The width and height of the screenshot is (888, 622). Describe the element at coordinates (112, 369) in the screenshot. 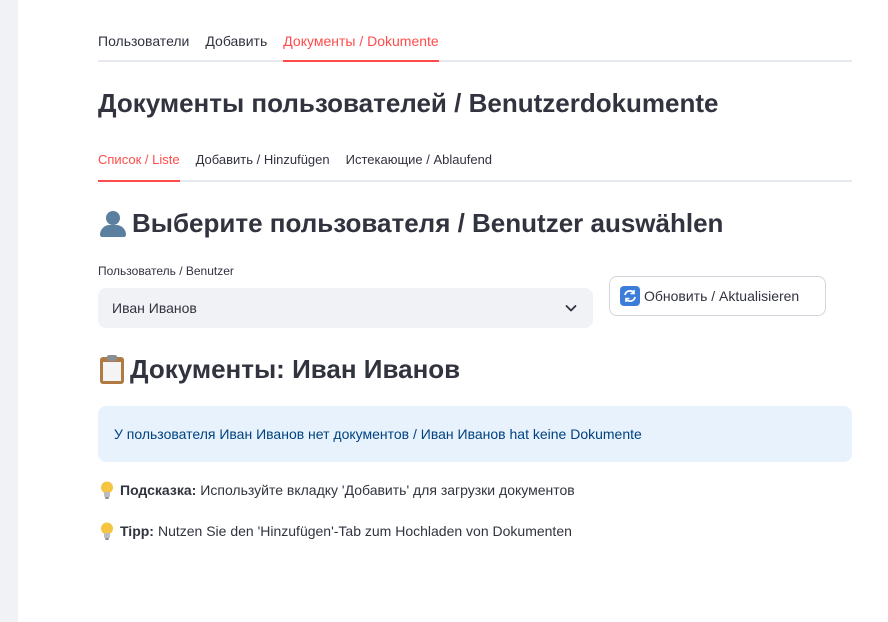

I see `clipboard-icon` at that location.